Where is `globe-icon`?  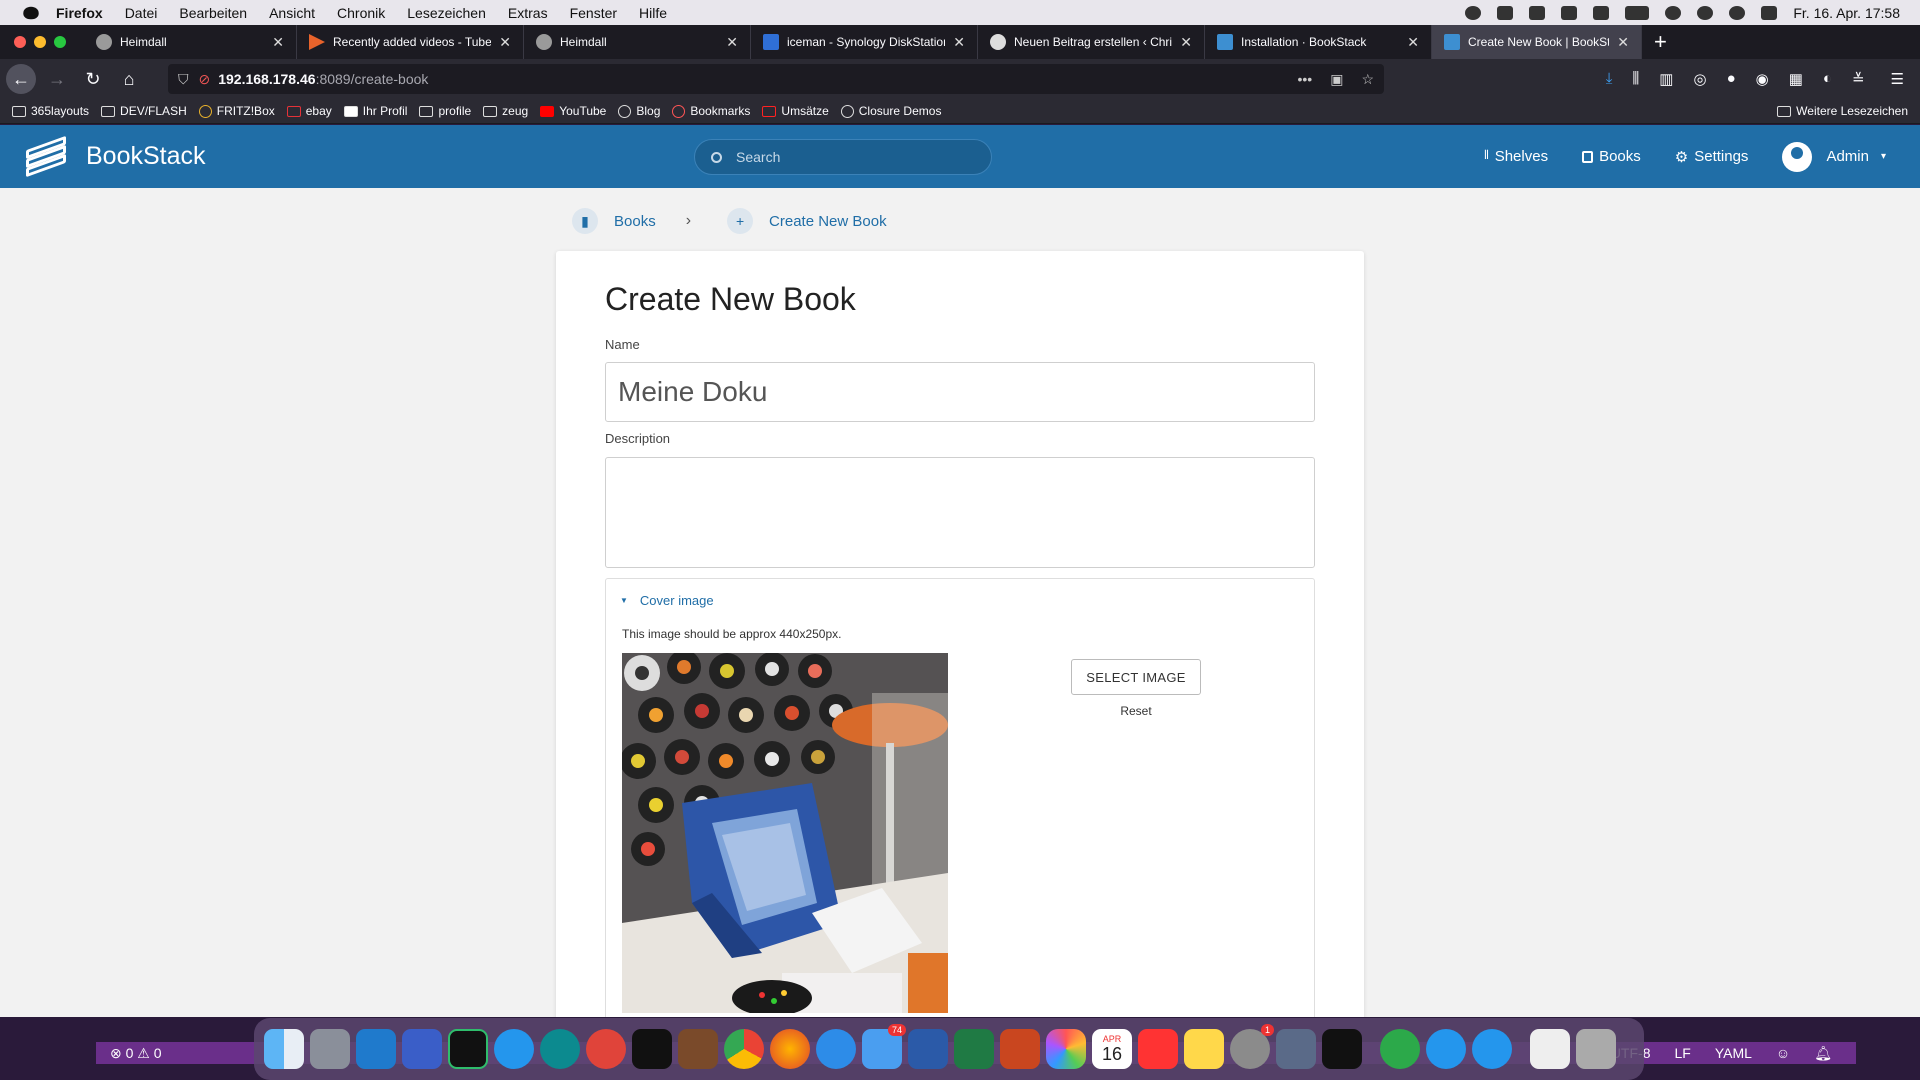 globe-icon is located at coordinates (1473, 12).